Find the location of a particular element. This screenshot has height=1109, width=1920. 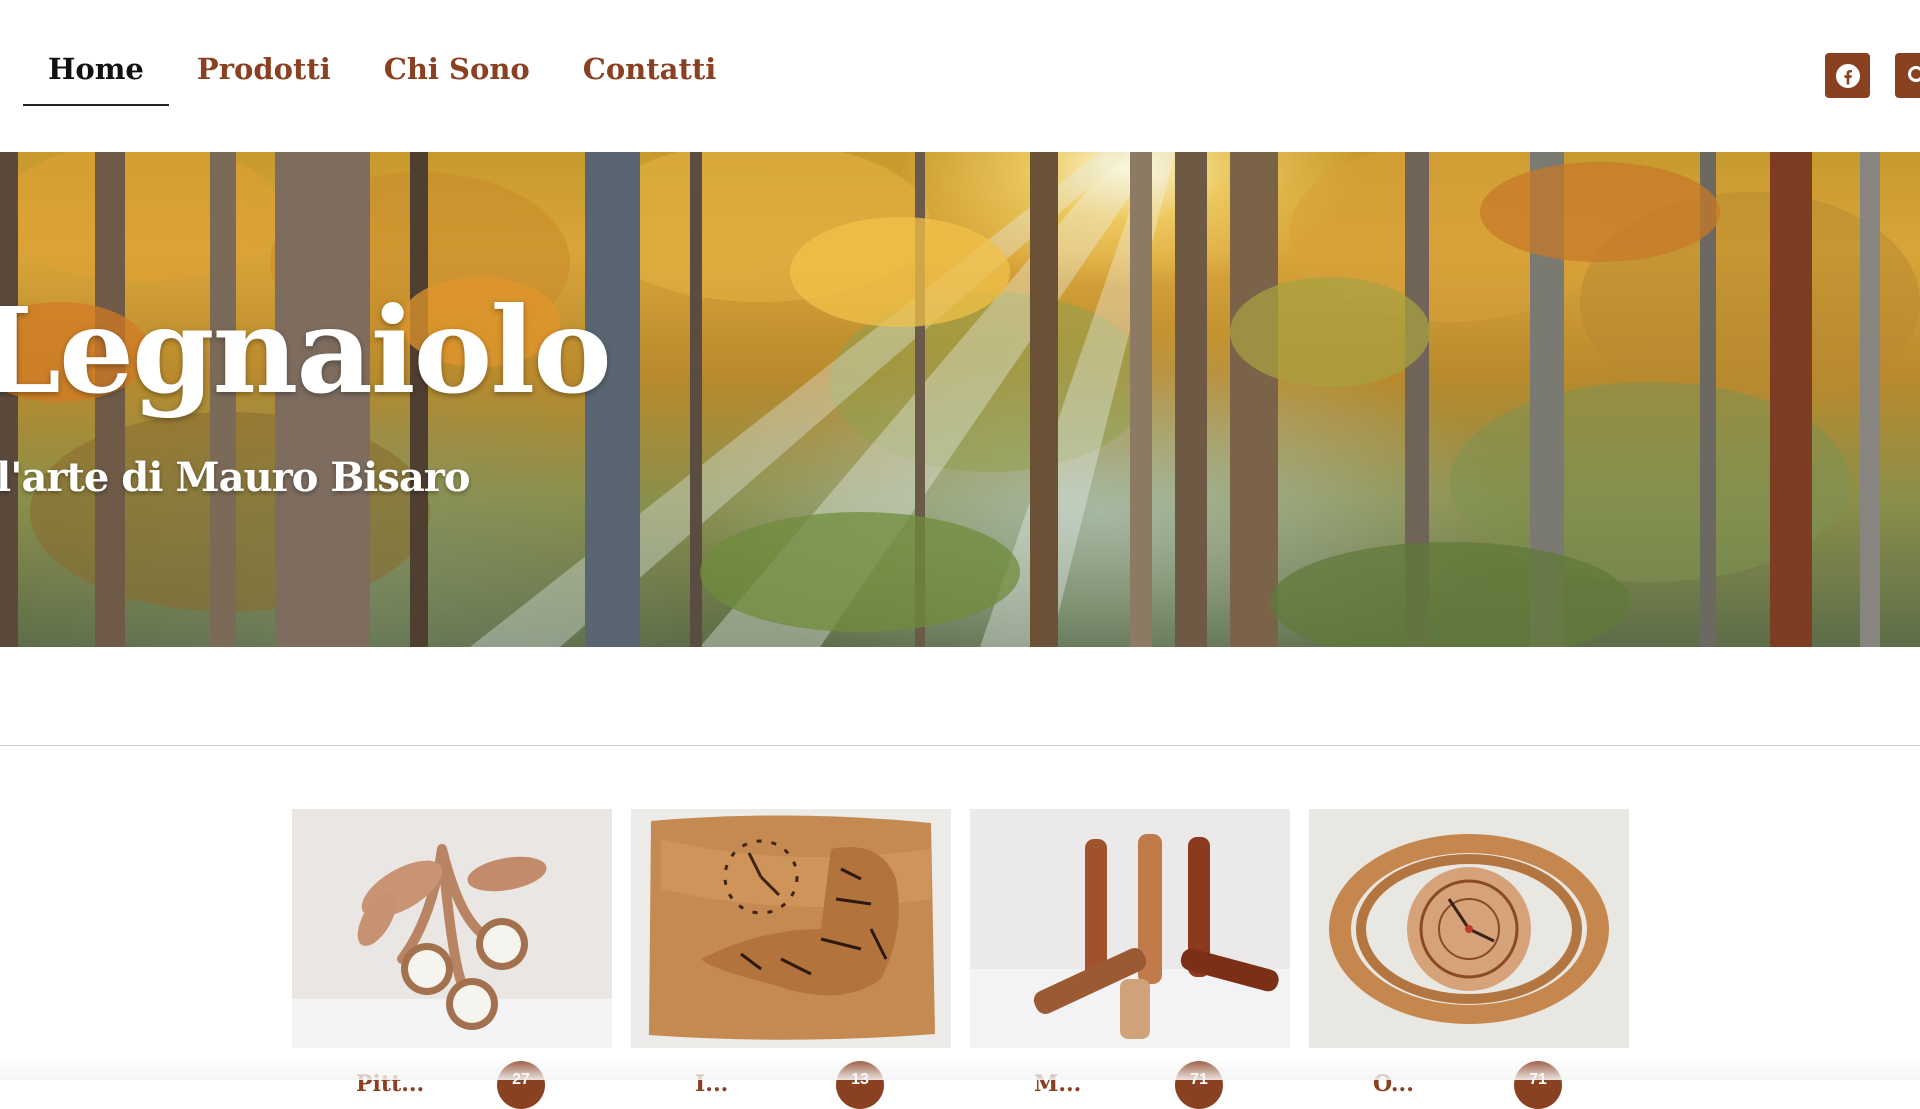

search-icon is located at coordinates (1913, 76).